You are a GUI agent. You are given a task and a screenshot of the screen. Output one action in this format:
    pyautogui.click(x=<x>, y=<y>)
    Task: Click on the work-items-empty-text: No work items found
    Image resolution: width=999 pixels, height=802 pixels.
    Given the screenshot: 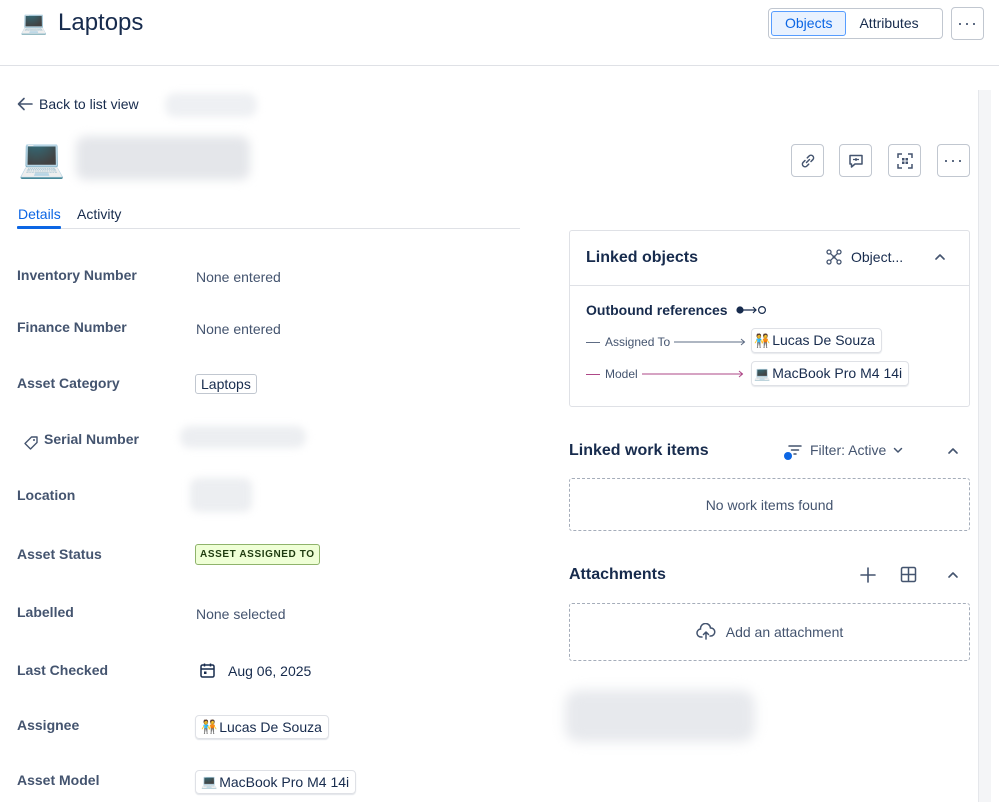 What is the action you would take?
    pyautogui.click(x=769, y=504)
    